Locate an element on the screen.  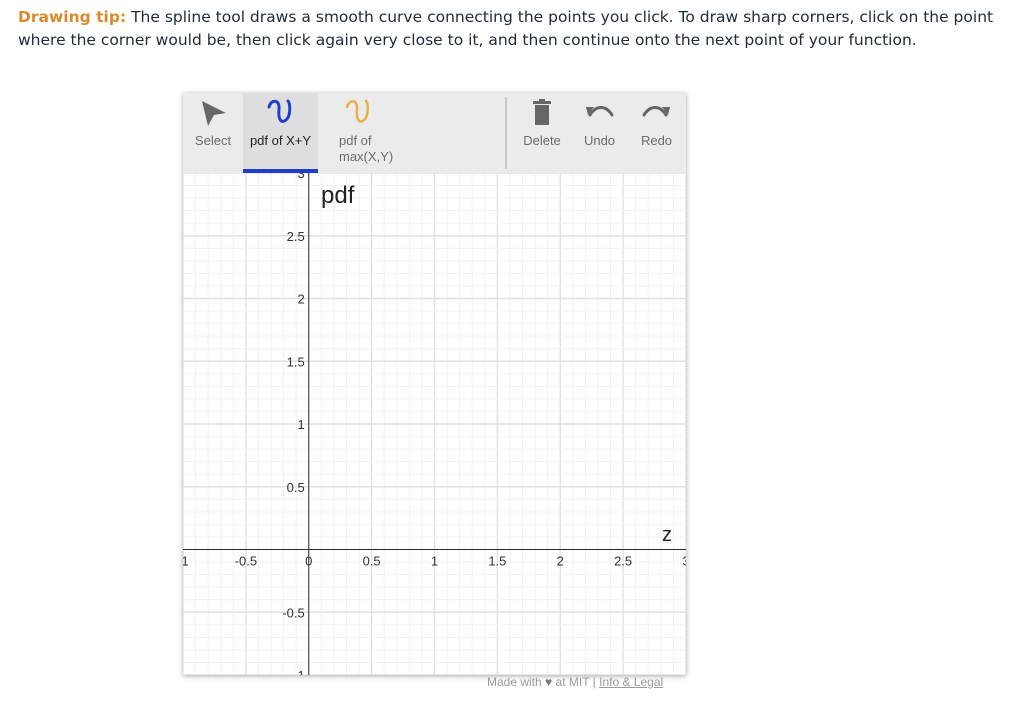
redo-button: Redo is located at coordinates (656, 133).